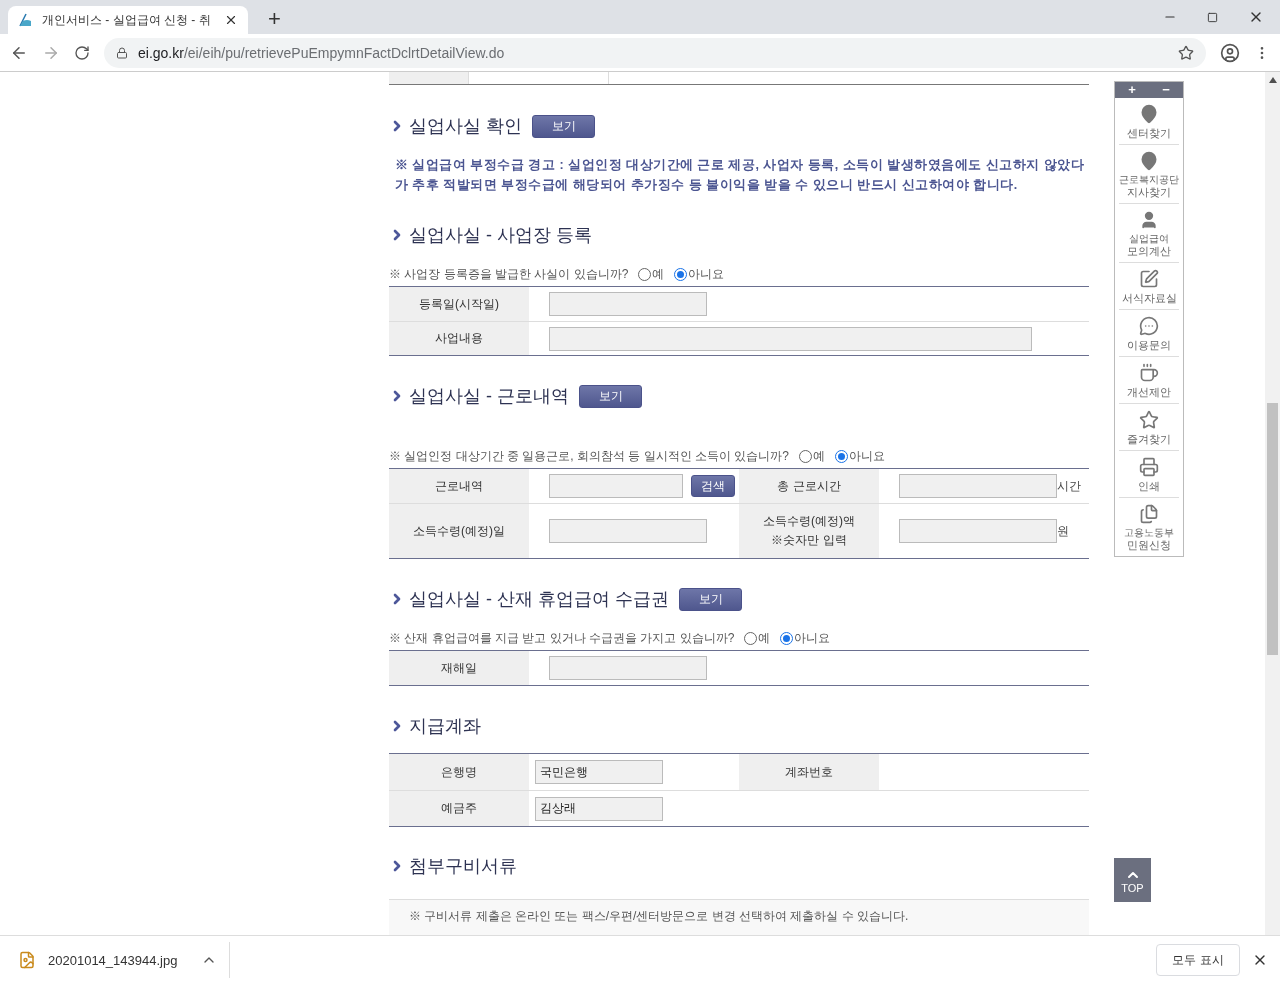  Describe the element at coordinates (82, 52) in the screenshot. I see `reload-icon` at that location.